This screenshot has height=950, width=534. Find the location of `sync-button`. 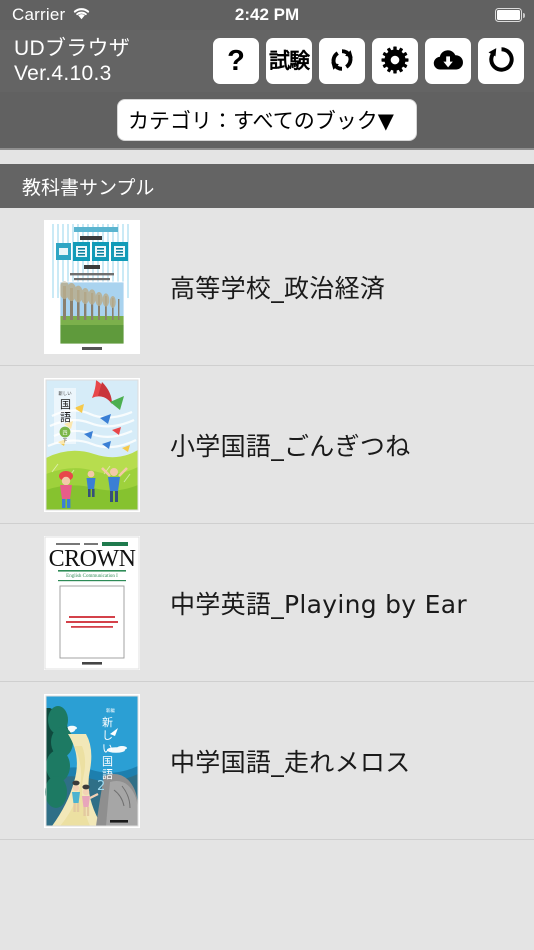

sync-button is located at coordinates (342, 61).